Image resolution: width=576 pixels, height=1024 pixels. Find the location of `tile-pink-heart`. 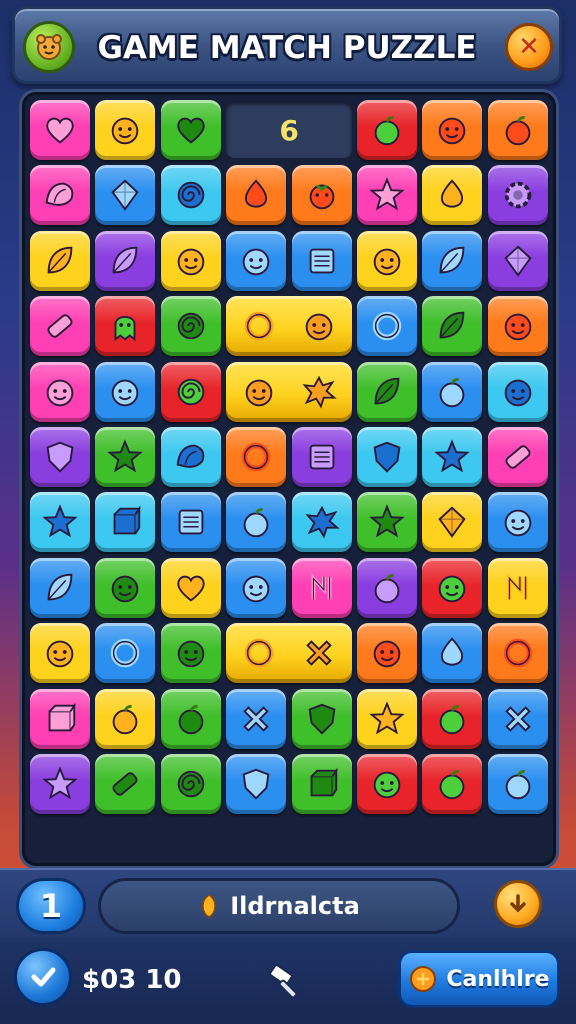

tile-pink-heart is located at coordinates (60, 130).